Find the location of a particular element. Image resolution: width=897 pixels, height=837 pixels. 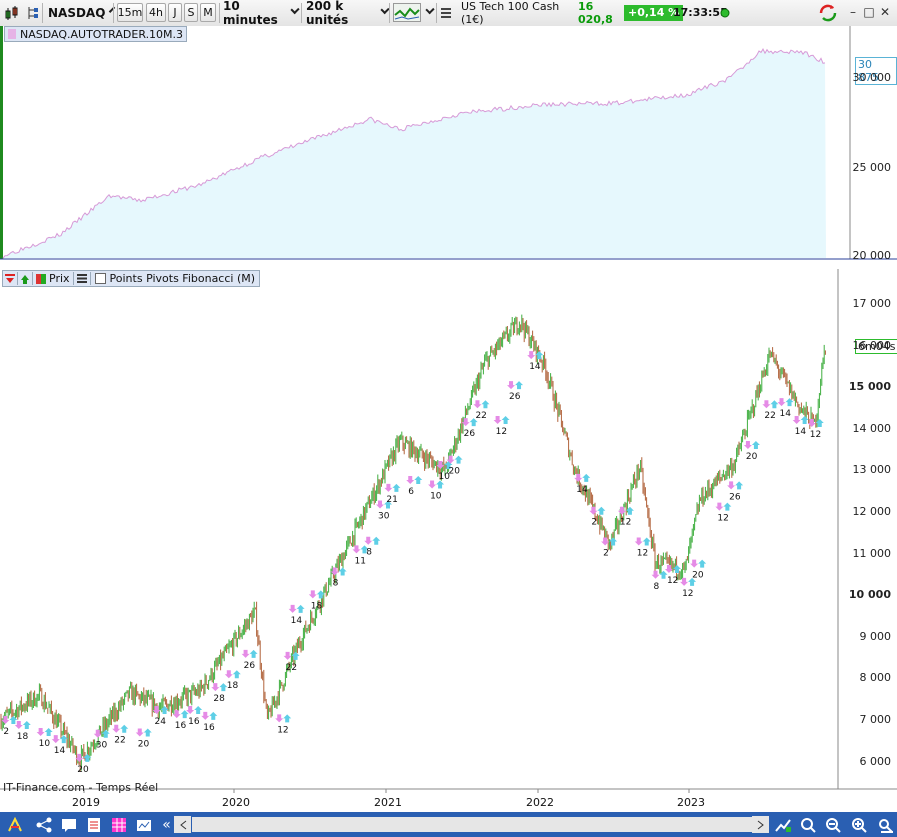

scroll-right-icon is located at coordinates (760, 824).